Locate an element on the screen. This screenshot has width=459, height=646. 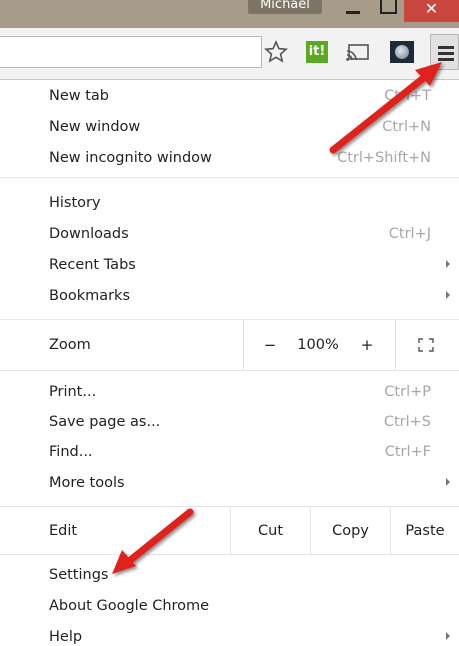
profile-button: Michael is located at coordinates (285, 7).